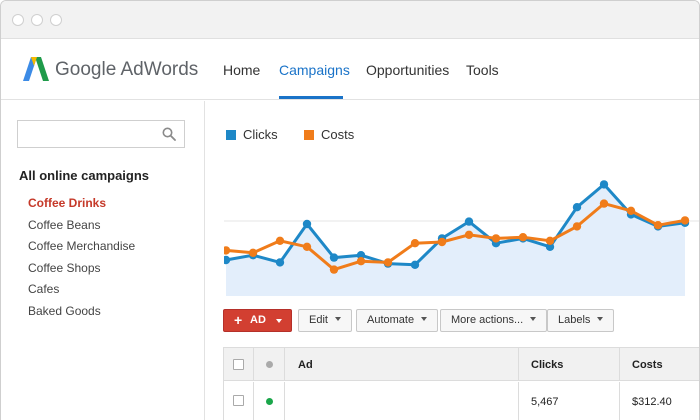 The image size is (700, 420). What do you see at coordinates (67, 203) in the screenshot?
I see `sidebar-item-coffee-drinks: Coffee Drinks` at bounding box center [67, 203].